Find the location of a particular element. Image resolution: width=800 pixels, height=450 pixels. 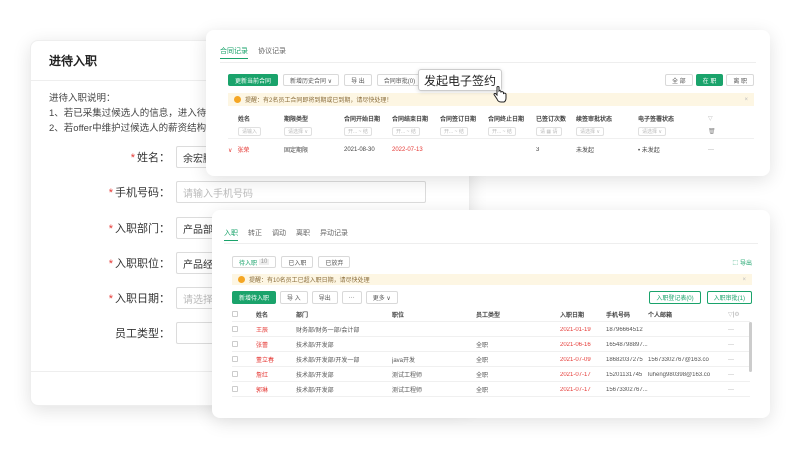

hand-cursor-icon is located at coordinates (500, 94).